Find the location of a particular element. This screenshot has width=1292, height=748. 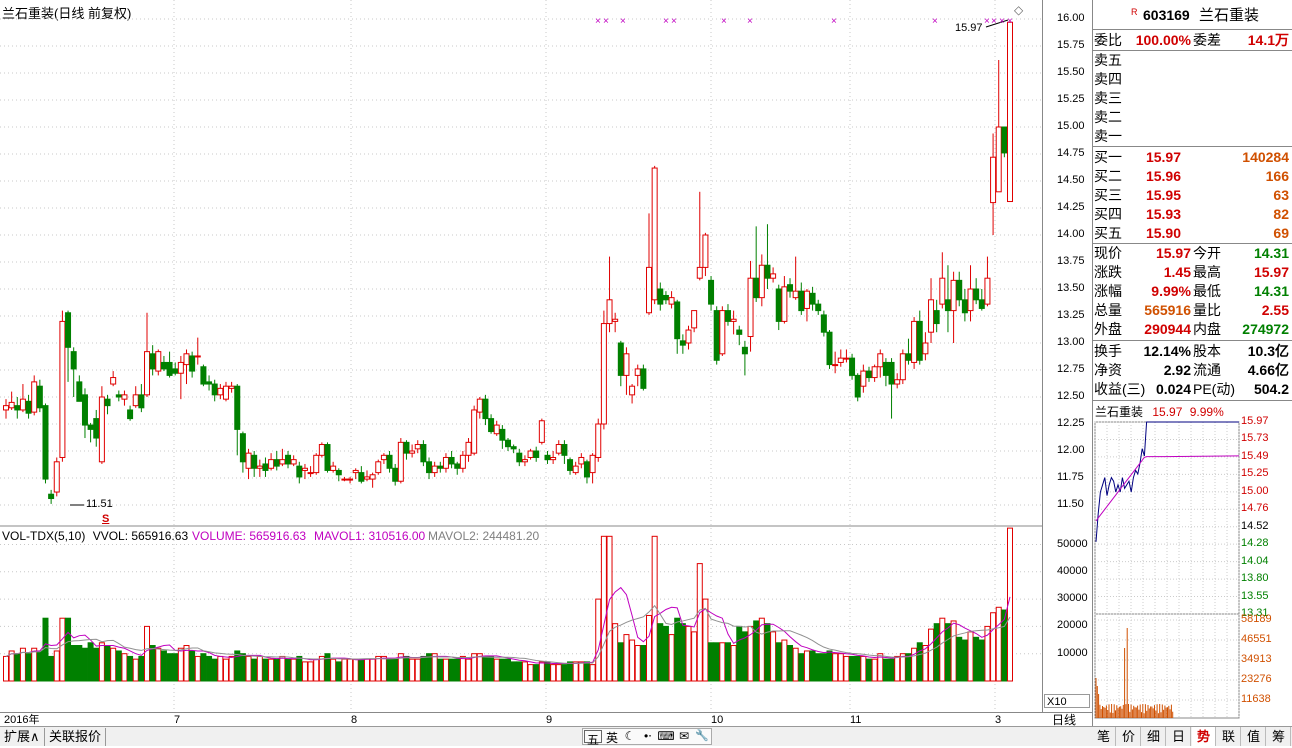

panel-tab: 日 is located at coordinates (1179, 736).